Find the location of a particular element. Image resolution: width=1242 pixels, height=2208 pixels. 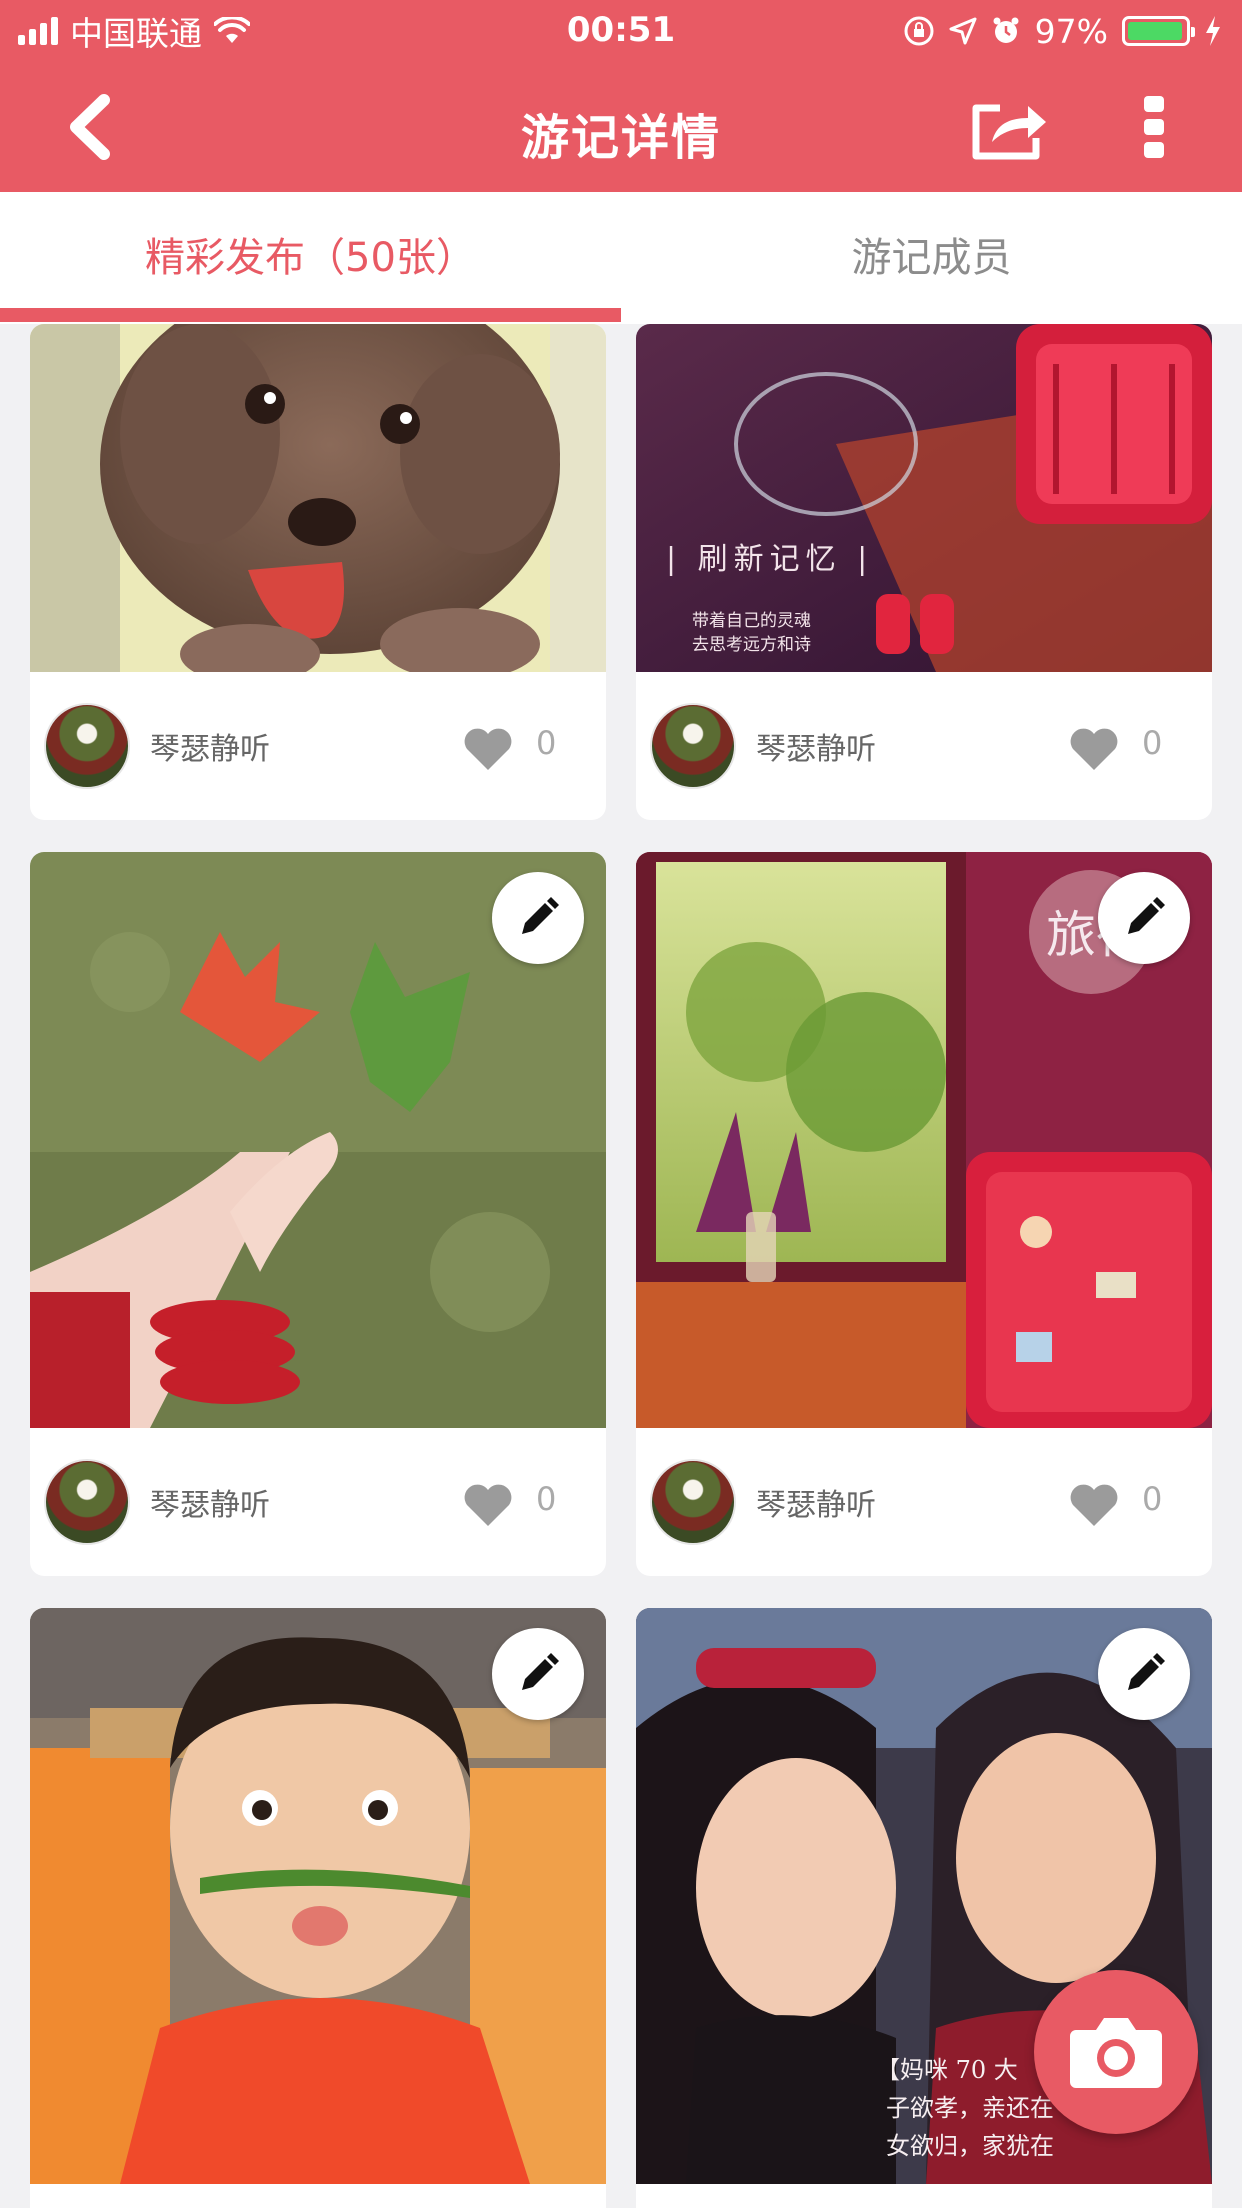

camera-button is located at coordinates (1116, 2052).